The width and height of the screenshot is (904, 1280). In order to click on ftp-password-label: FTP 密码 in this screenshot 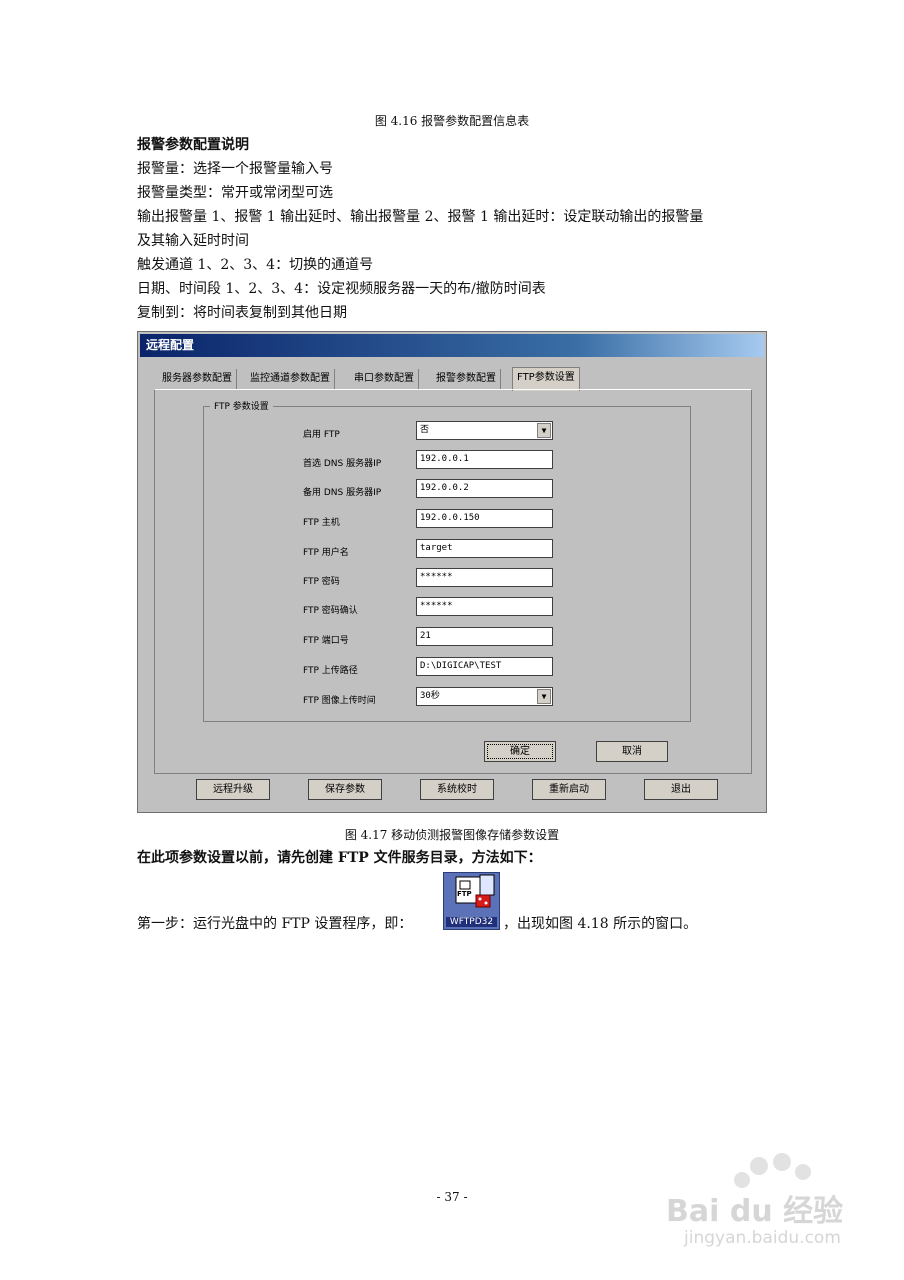, I will do `click(321, 582)`.